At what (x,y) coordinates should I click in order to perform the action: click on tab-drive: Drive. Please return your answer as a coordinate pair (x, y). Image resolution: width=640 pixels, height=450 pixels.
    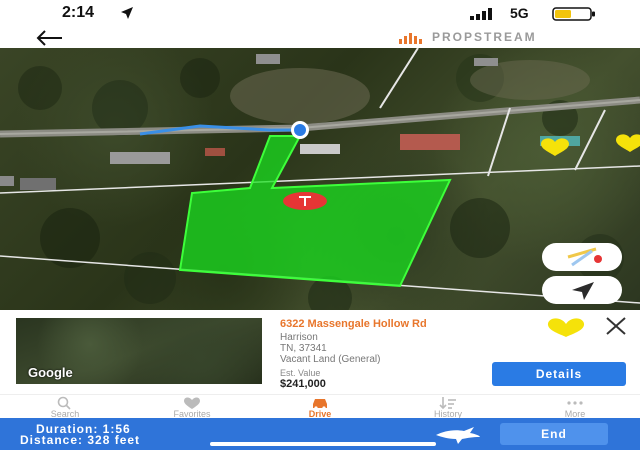
    Looking at the image, I should click on (320, 407).